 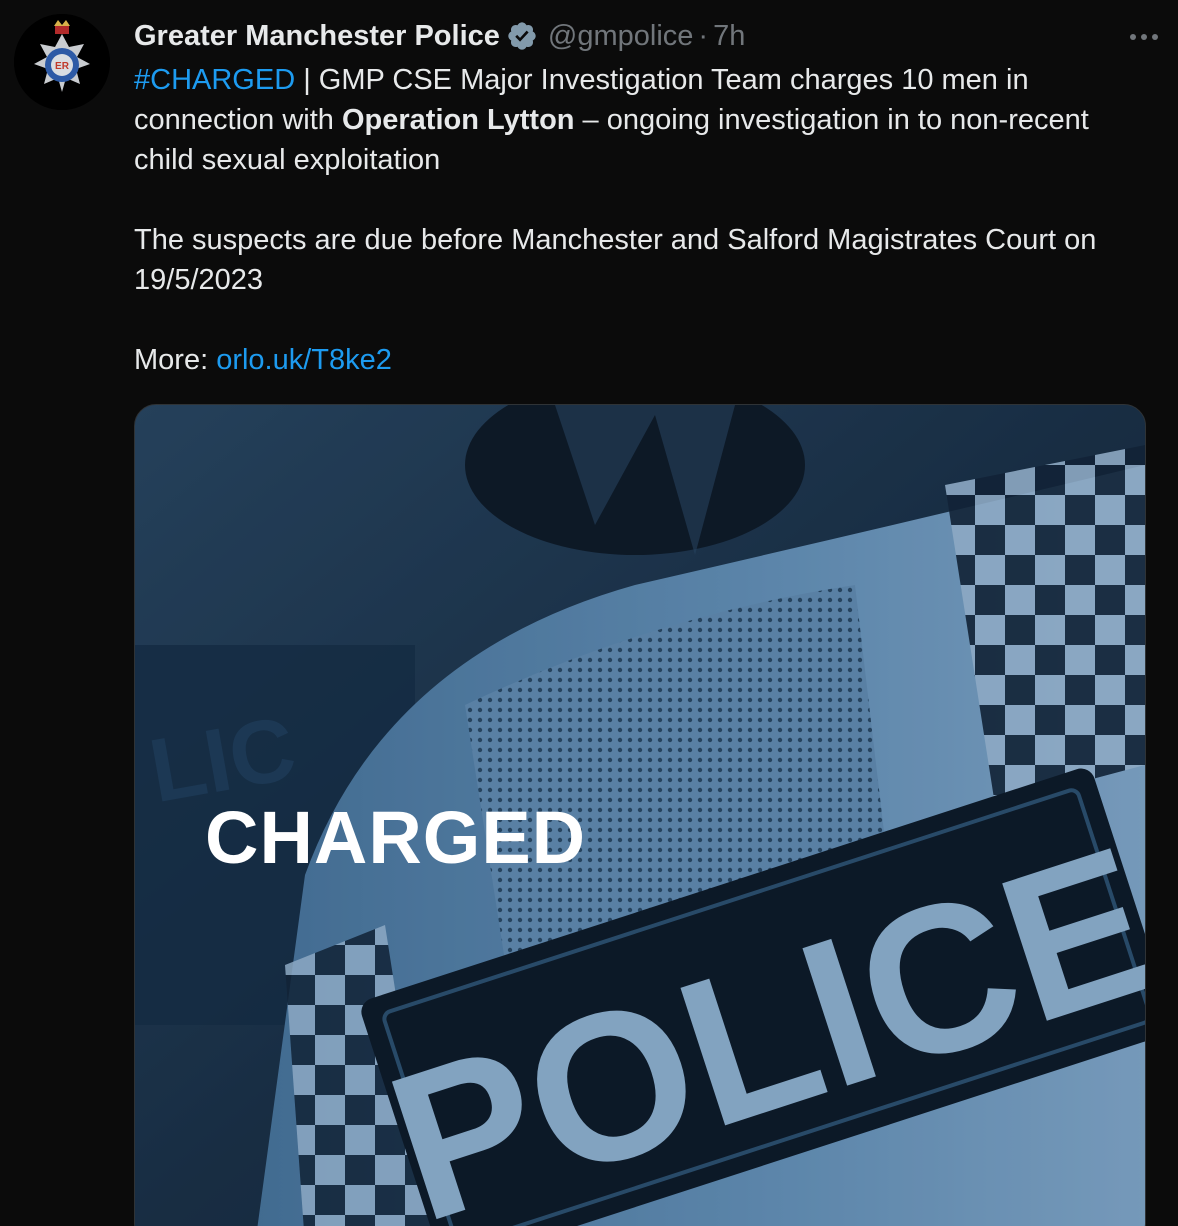 I want to click on gmp-crest-icon: ER, so click(x=62, y=62).